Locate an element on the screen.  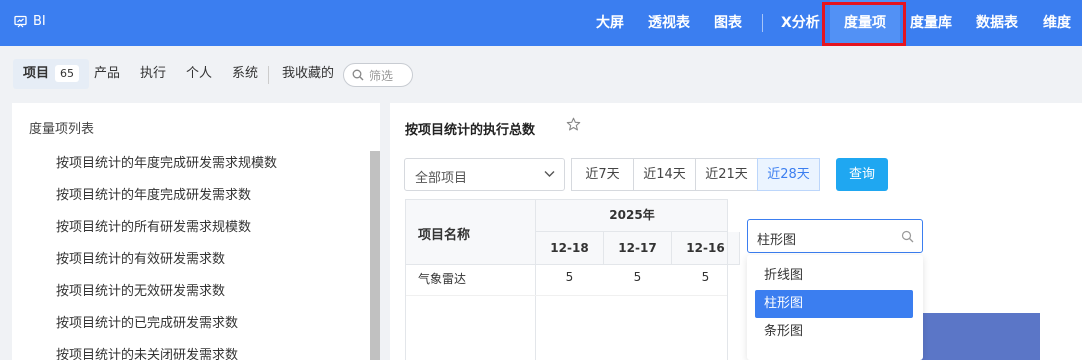
tab-personal: 个人 is located at coordinates (199, 74).